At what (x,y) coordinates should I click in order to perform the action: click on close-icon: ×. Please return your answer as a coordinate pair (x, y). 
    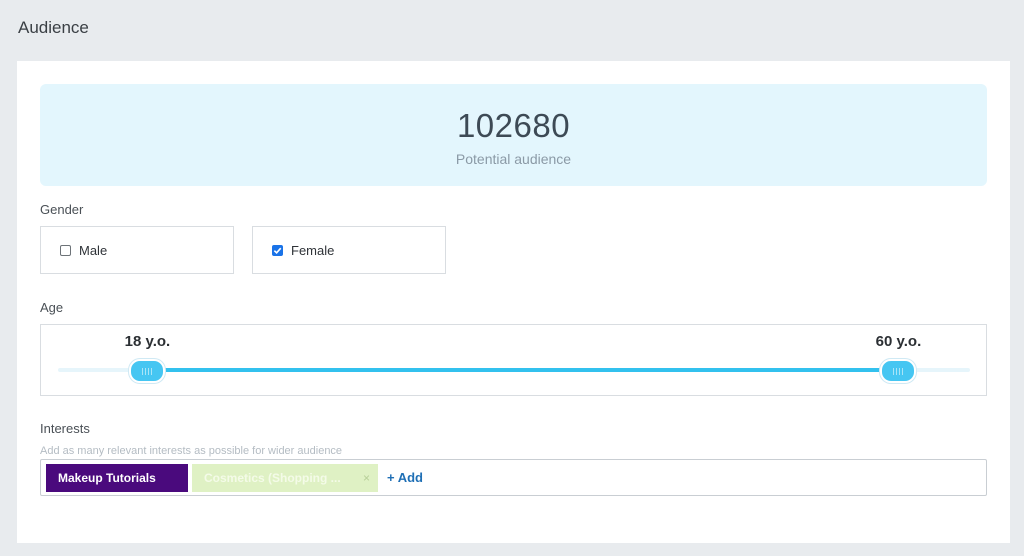
    Looking at the image, I should click on (366, 478).